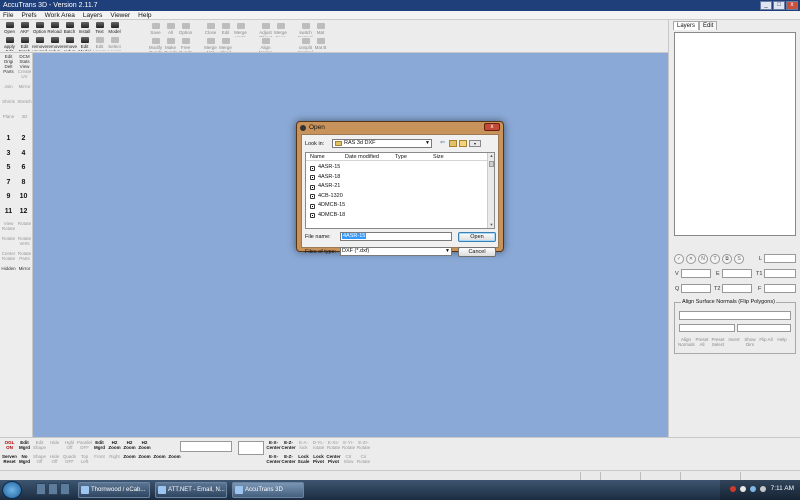 This screenshot has width=800, height=500. What do you see at coordinates (268, 490) in the screenshot?
I see `taskbar-item-accutrans: AccuTrans 3D` at bounding box center [268, 490].